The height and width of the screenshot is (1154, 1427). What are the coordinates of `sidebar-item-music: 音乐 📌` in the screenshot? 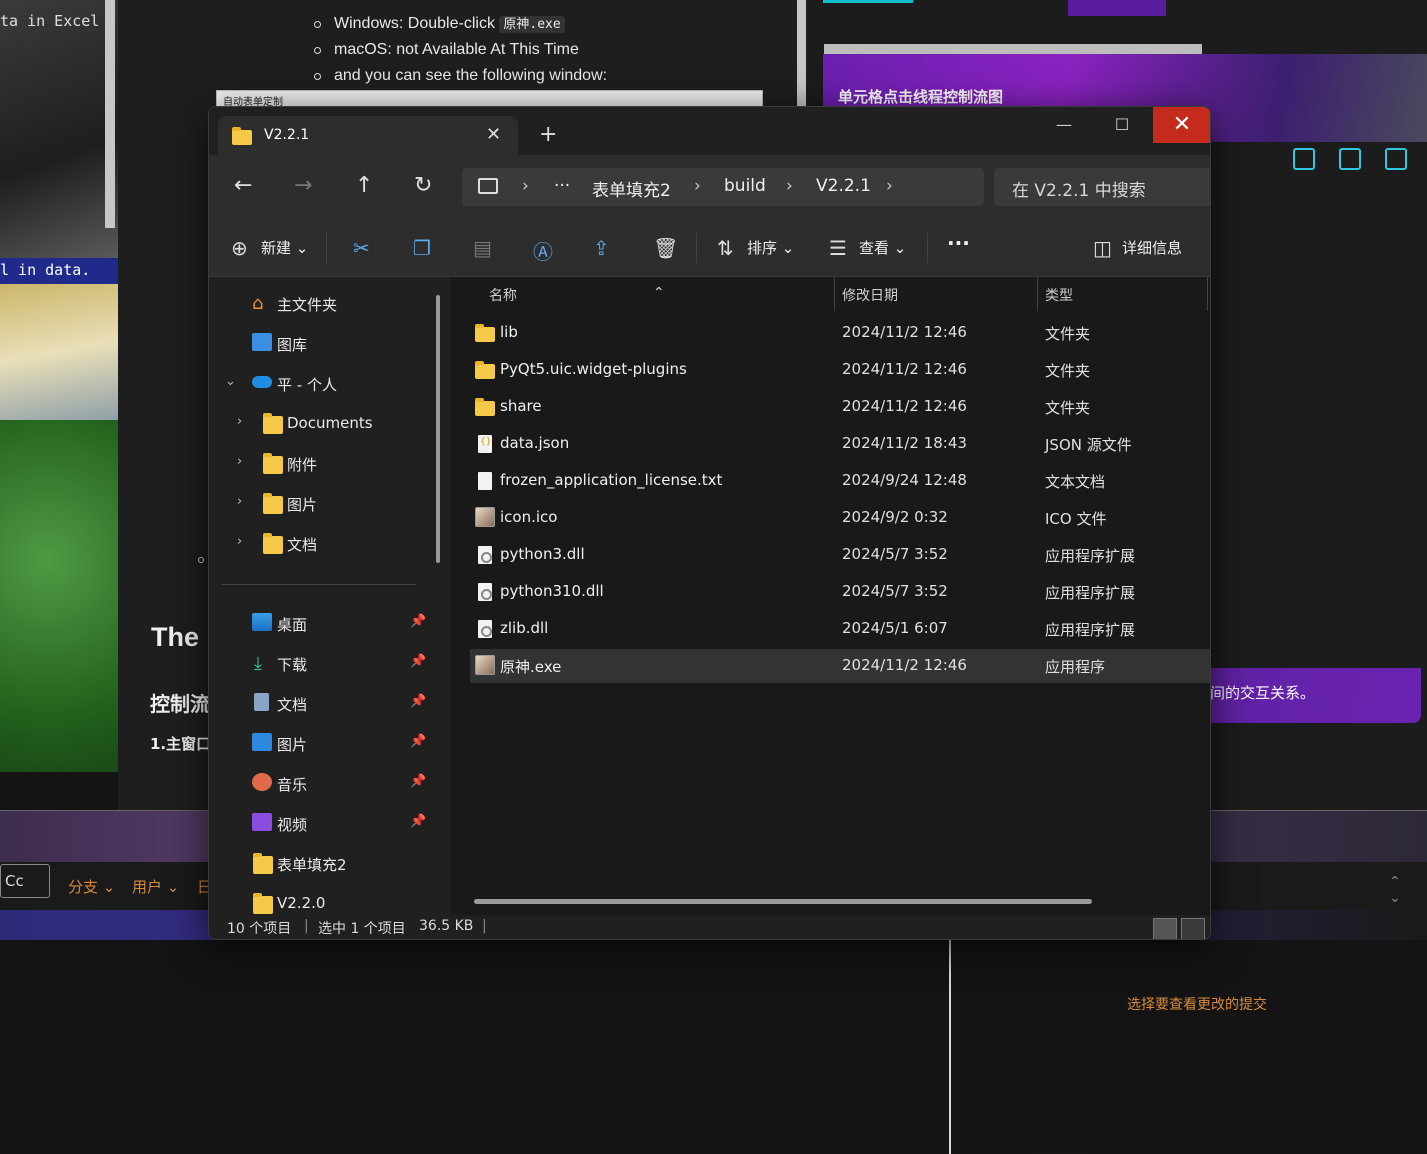 It's located at (329, 784).